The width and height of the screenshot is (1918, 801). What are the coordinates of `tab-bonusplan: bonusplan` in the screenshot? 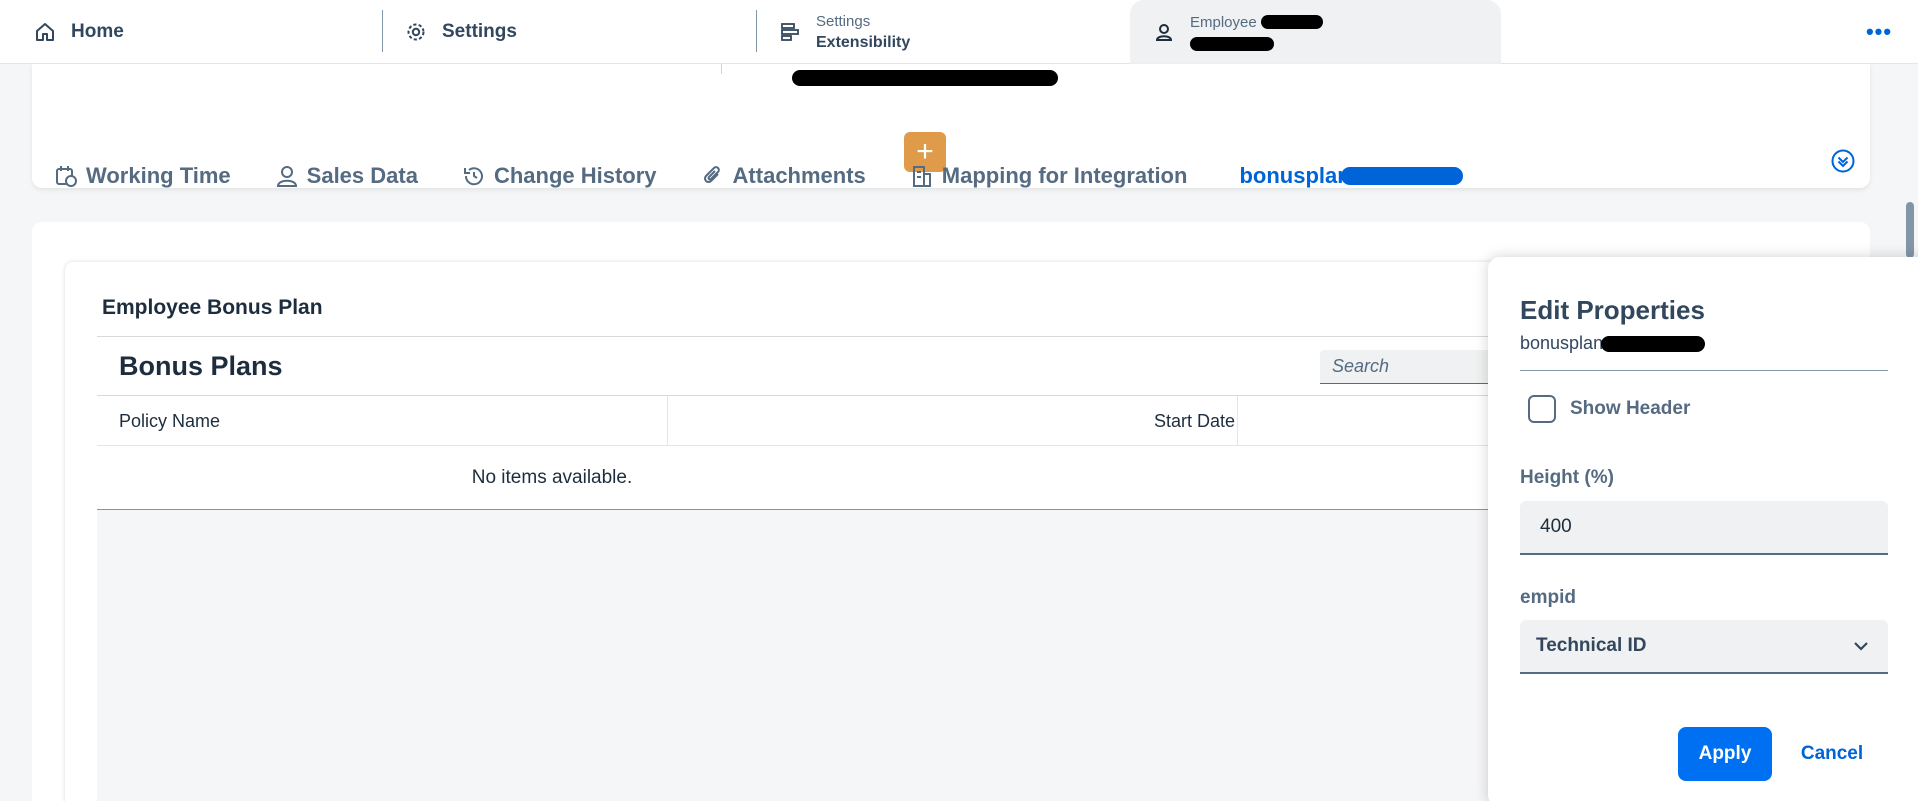 It's located at (1347, 176).